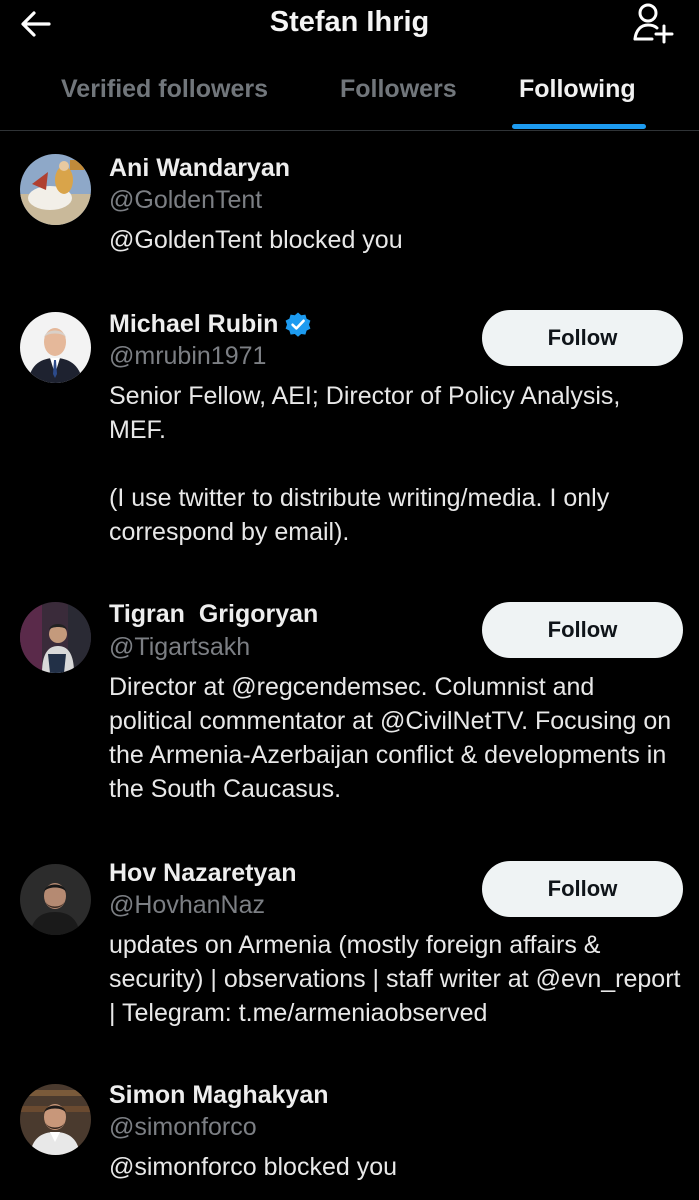 This screenshot has width=699, height=1200. Describe the element at coordinates (219, 1095) in the screenshot. I see `user-name: Simon Maghakyan` at that location.